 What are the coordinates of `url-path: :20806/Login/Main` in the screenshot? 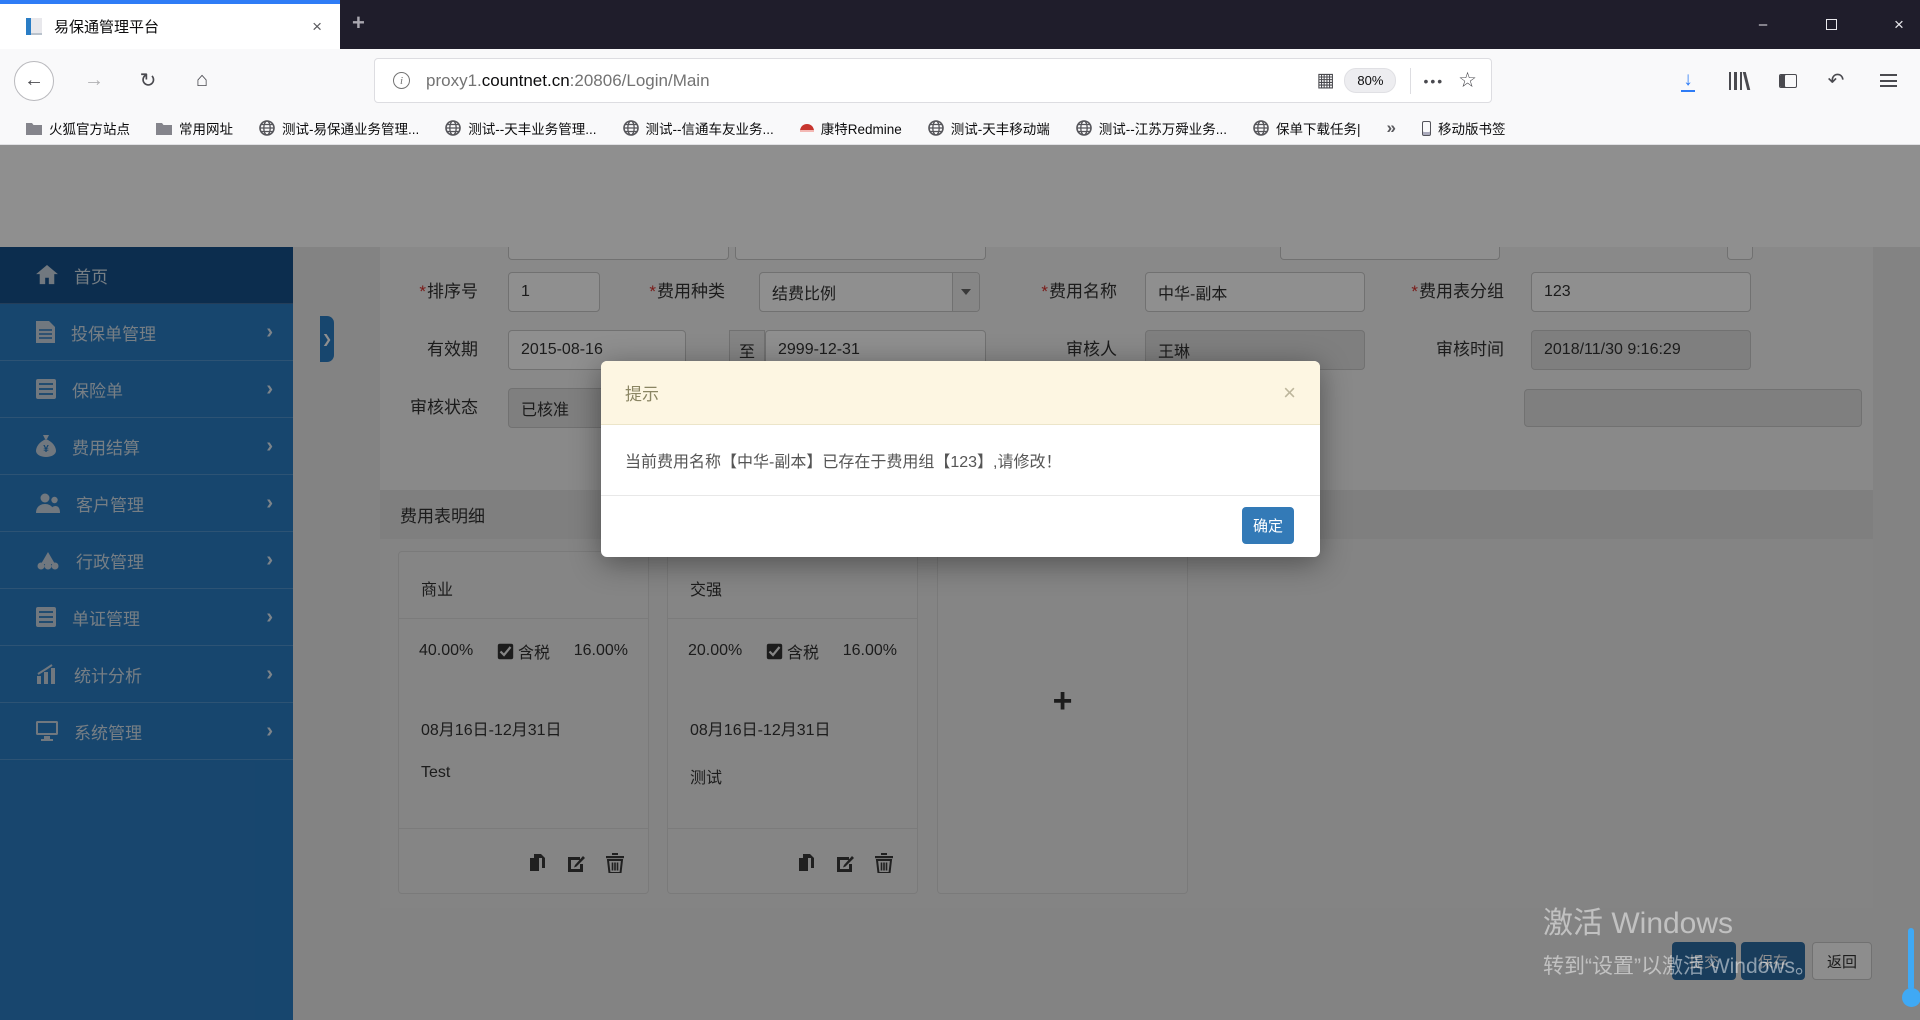 It's located at (639, 80).